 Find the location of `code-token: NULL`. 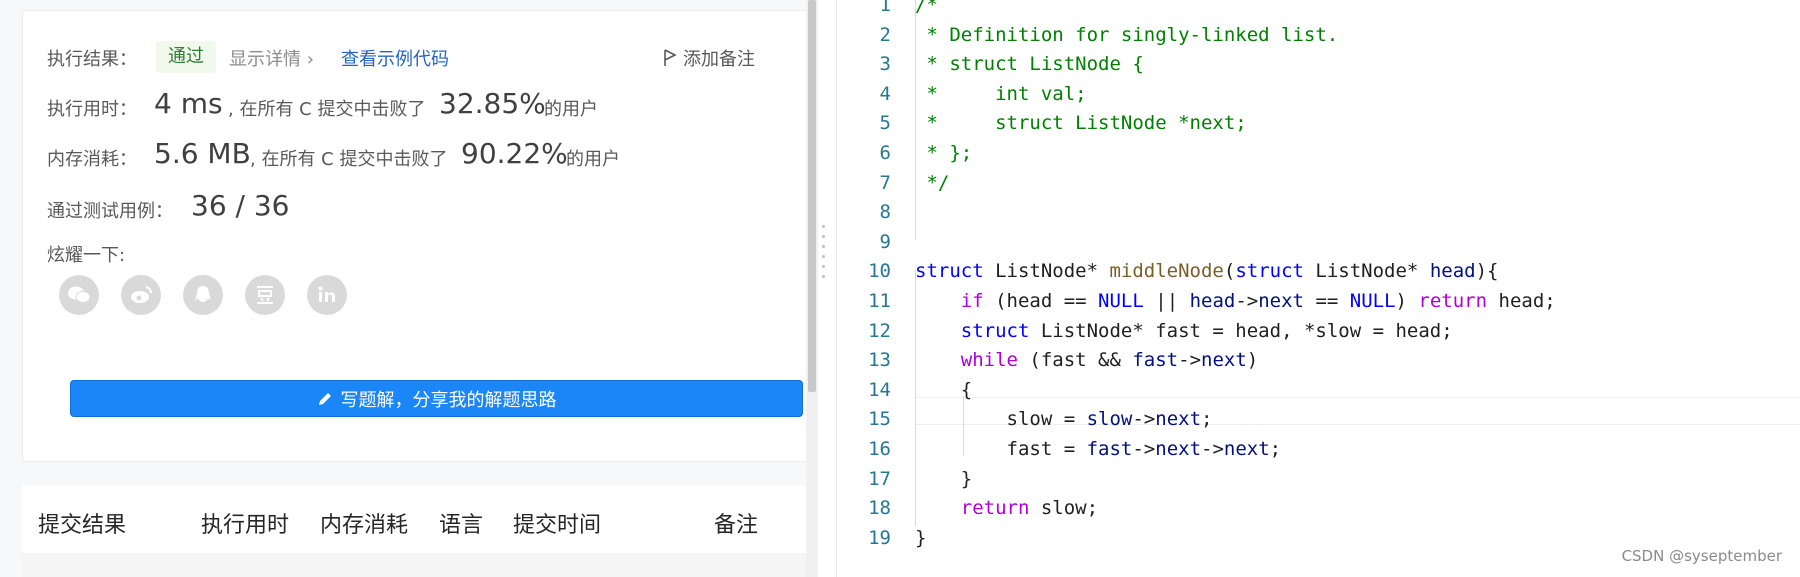

code-token: NULL is located at coordinates (1121, 301).